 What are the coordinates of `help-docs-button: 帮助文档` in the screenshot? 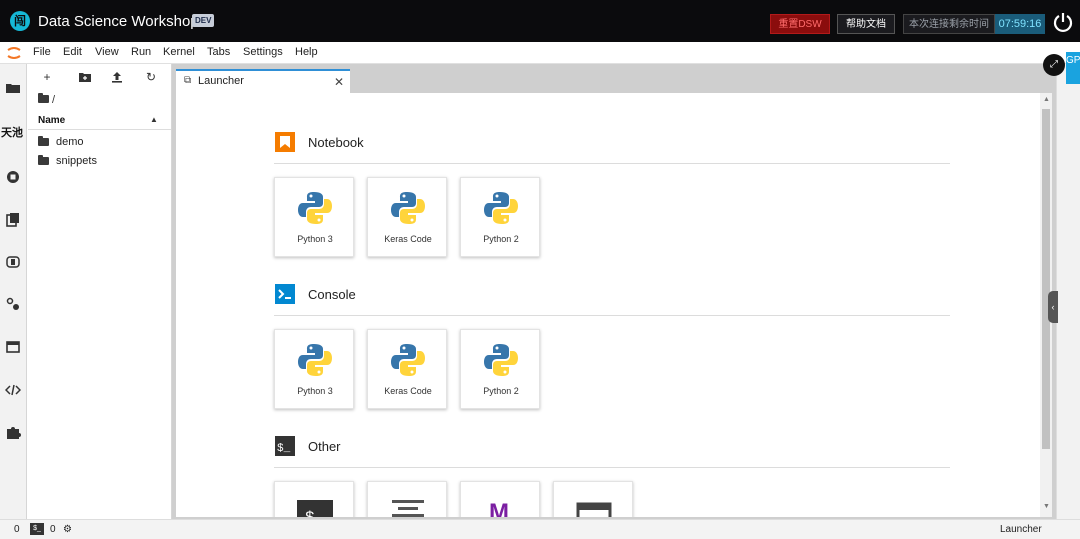 It's located at (866, 24).